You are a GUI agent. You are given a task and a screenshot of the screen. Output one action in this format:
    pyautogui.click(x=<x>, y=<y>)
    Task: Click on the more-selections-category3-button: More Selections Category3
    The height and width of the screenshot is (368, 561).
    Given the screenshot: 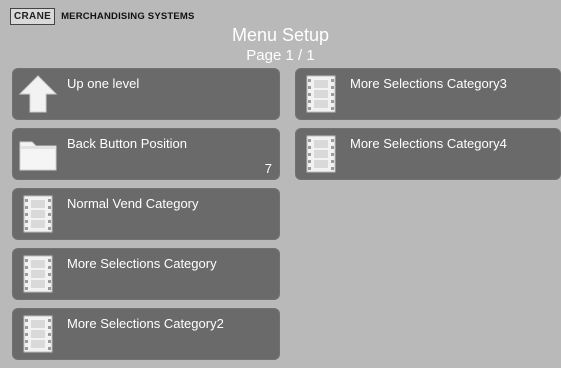 What is the action you would take?
    pyautogui.click(x=428, y=94)
    